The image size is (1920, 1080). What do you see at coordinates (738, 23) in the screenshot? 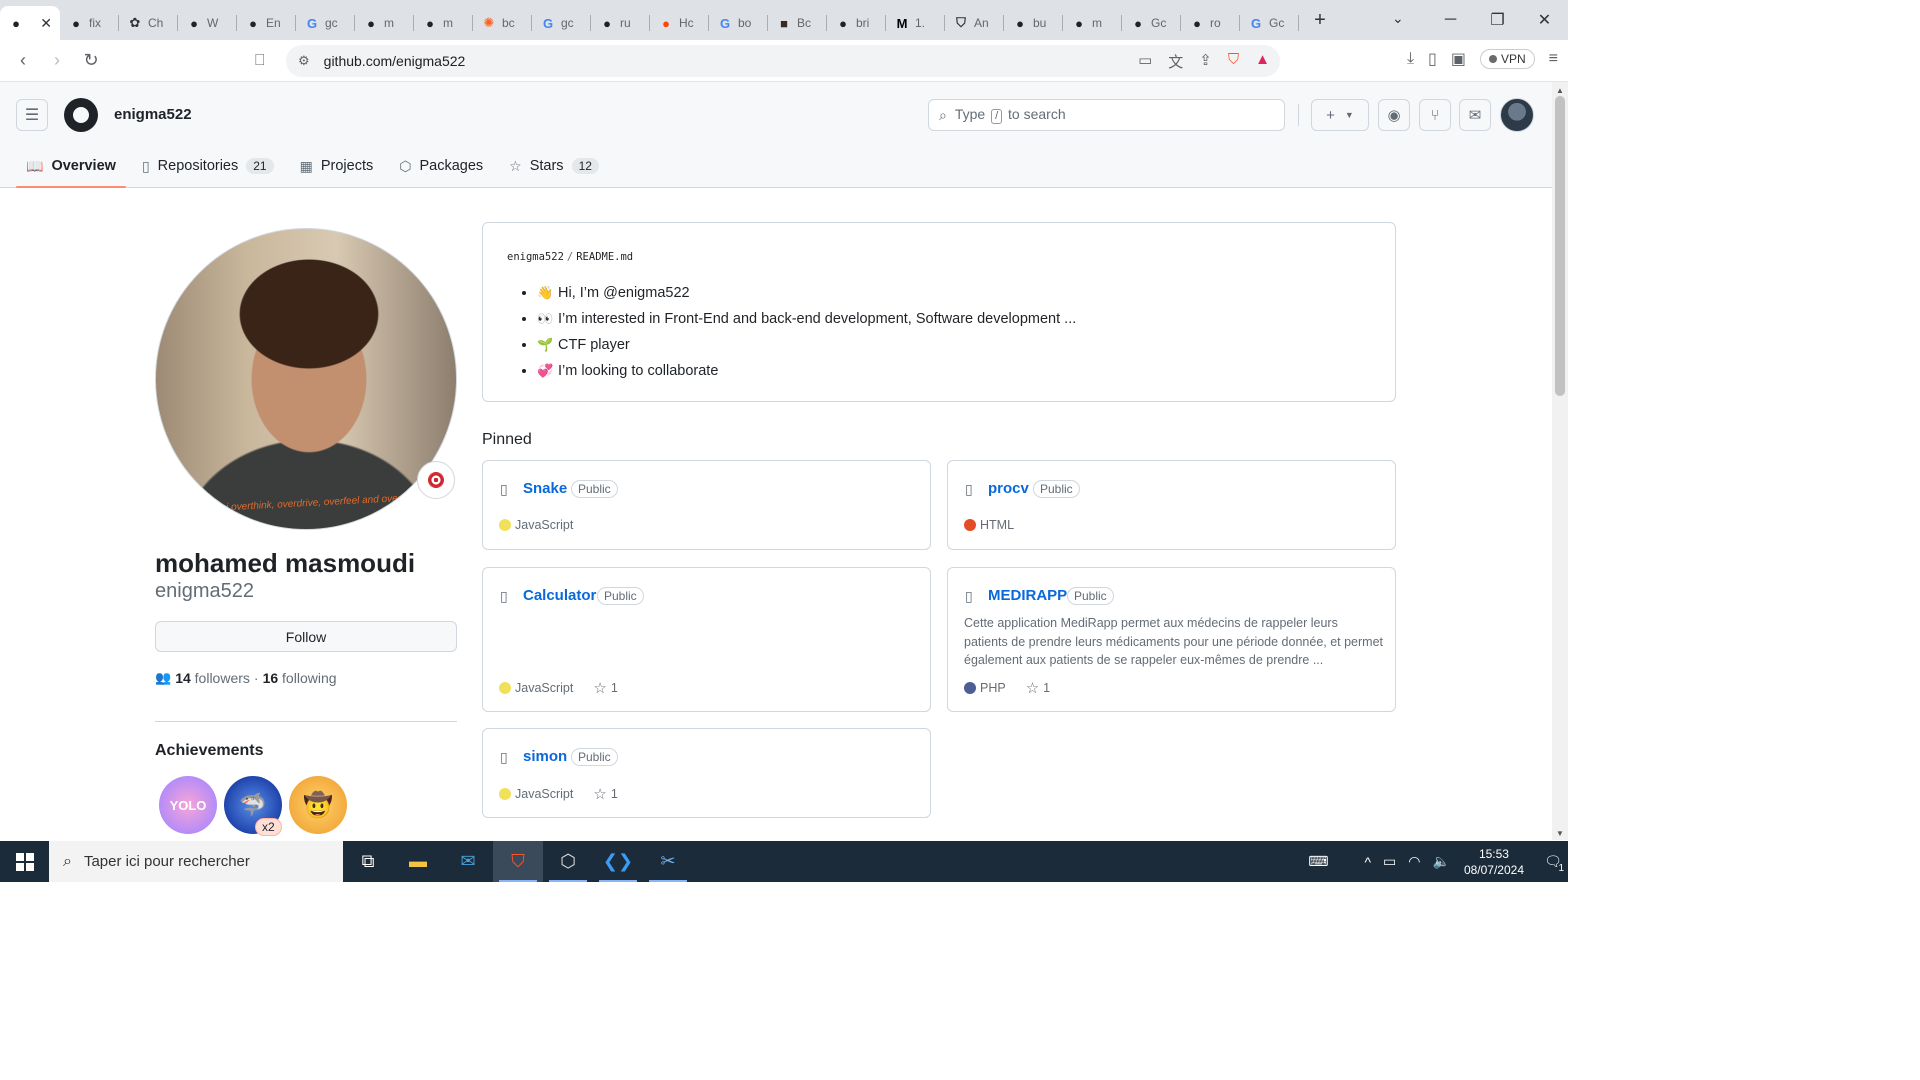
I see `browser-tab: Gbo` at bounding box center [738, 23].